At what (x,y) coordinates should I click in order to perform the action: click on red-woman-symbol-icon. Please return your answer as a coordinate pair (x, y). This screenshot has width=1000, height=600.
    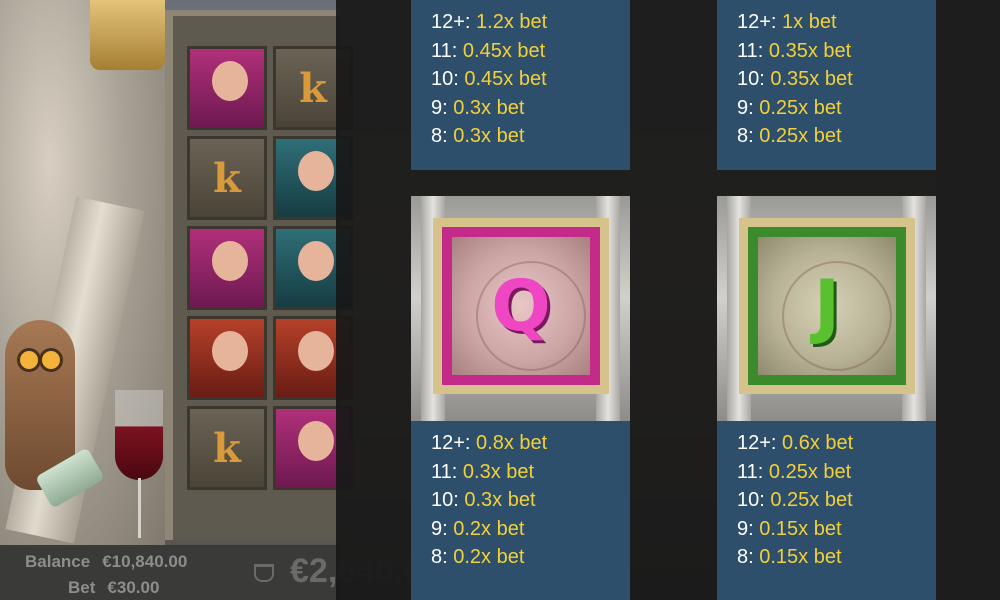
    Looking at the image, I should click on (227, 358).